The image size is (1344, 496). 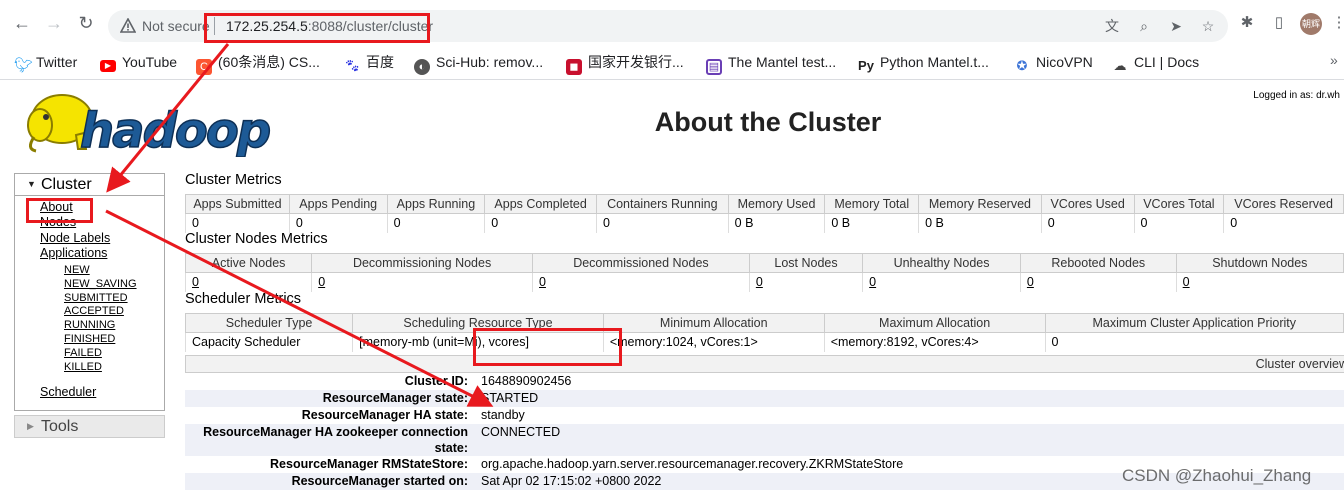 What do you see at coordinates (31, 184) in the screenshot?
I see `caret-down-icon: ▼` at bounding box center [31, 184].